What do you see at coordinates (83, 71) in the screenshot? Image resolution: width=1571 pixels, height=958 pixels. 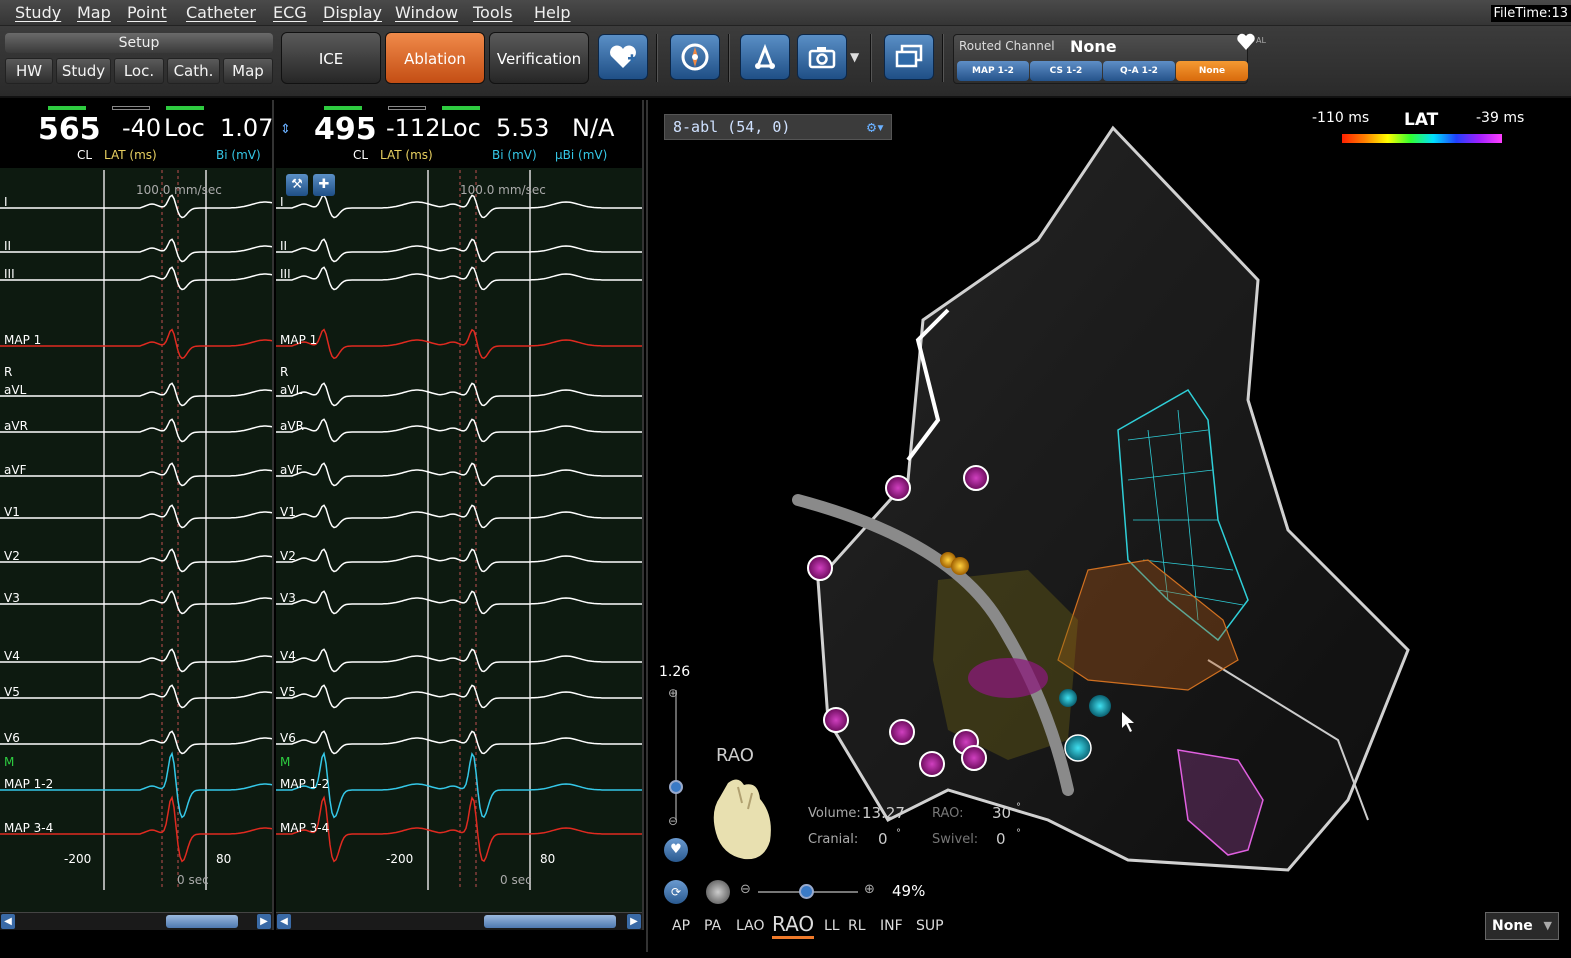 I see `setup-study-button: Study` at bounding box center [83, 71].